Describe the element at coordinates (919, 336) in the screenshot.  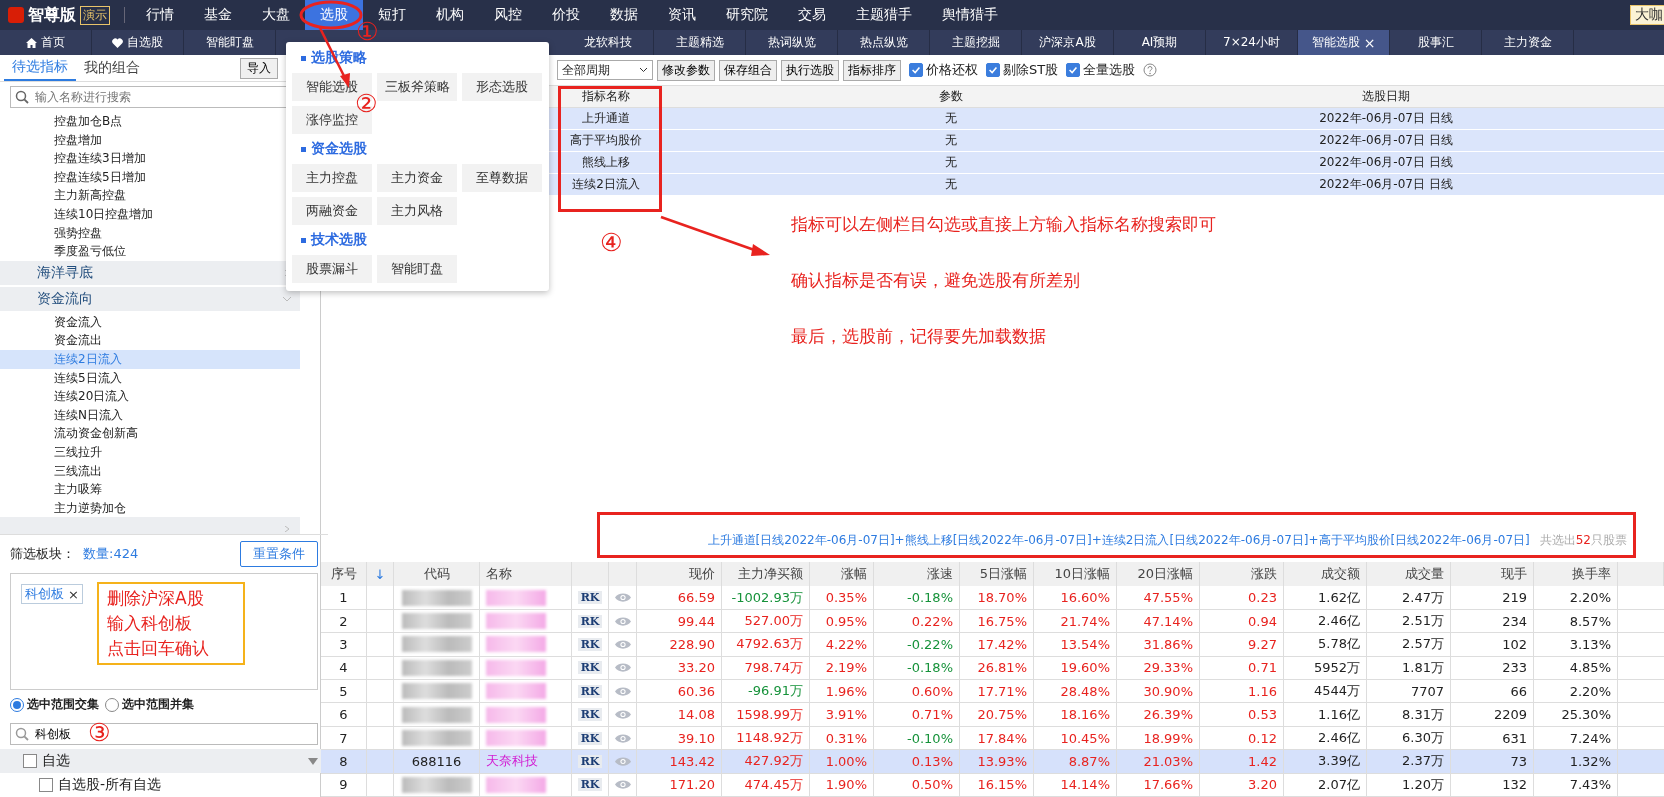
I see `annotation-text: 最后，选股前，记得要先加载数据` at that location.